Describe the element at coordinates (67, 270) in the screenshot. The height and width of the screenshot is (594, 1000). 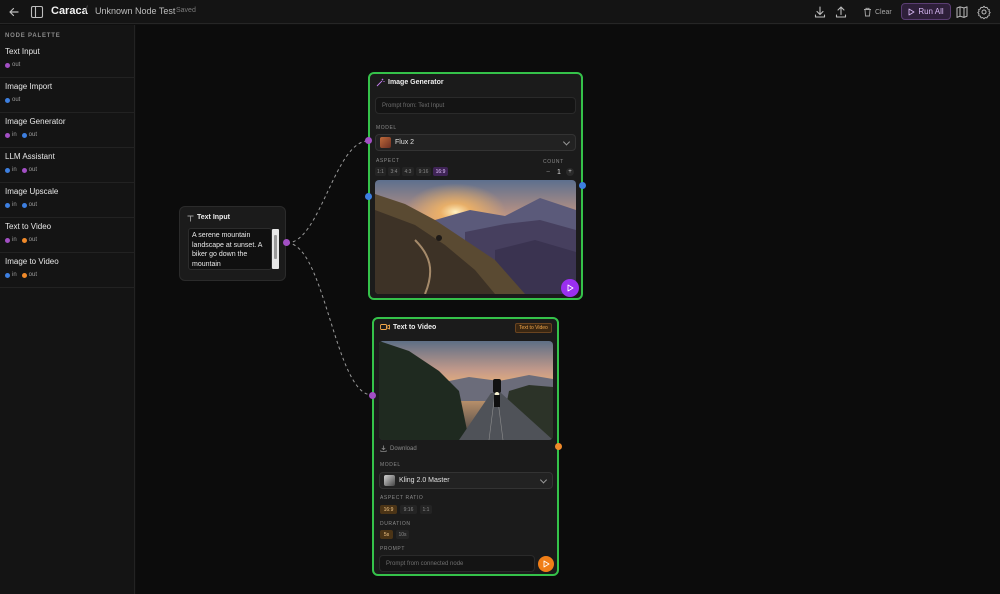
I see `palette-item-image-to-video: Image to Video in out` at that location.